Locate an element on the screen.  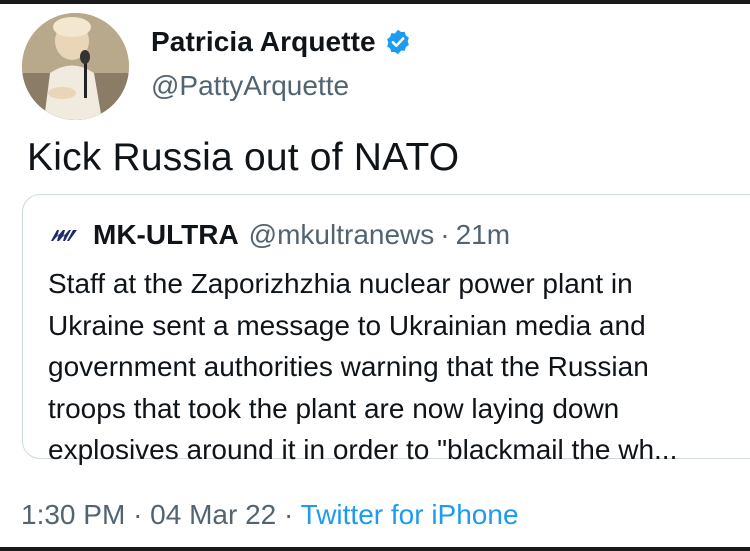
quoted-tweet-header: MK-ULTRA @mkultranews · 21m is located at coordinates (279, 235).